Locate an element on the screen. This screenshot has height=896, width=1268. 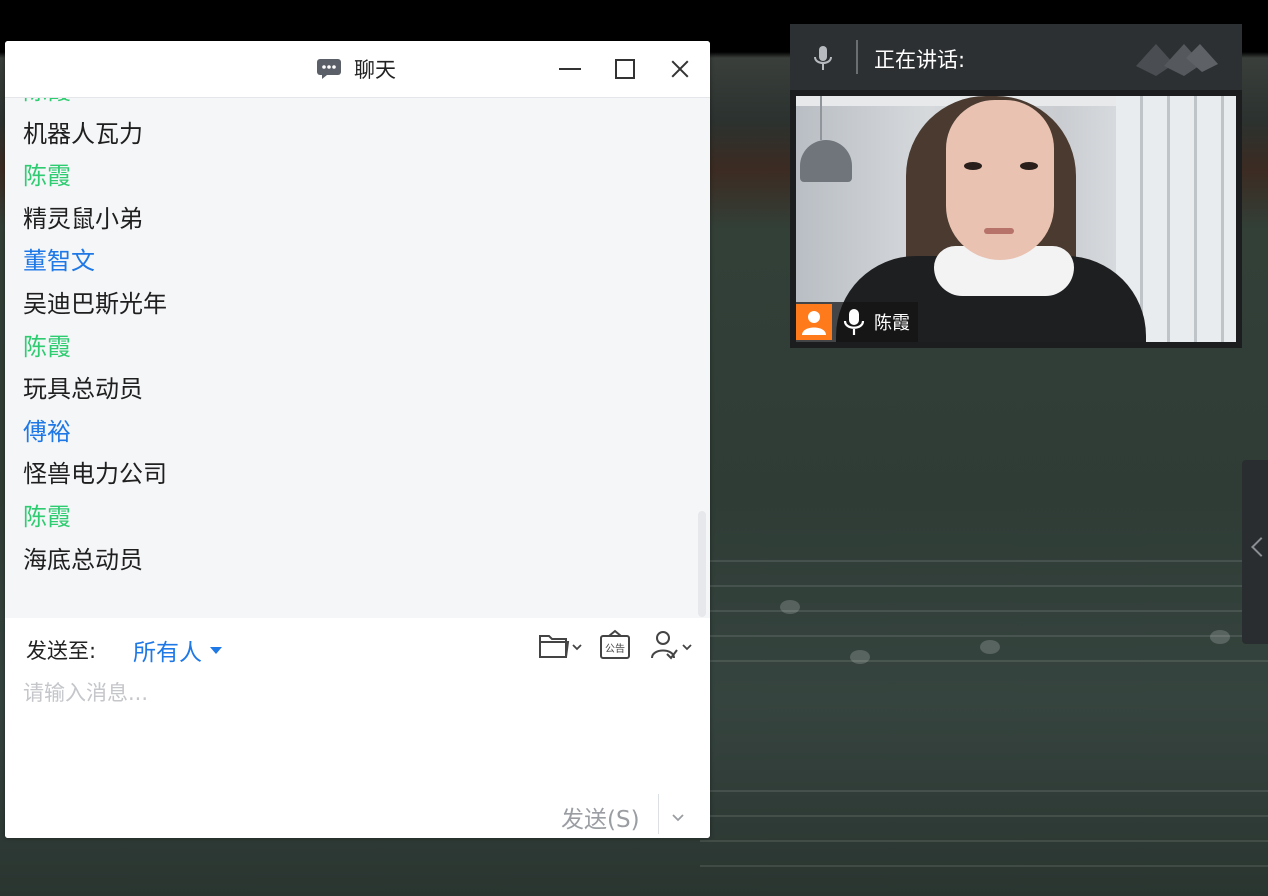
speaker-video: 陈霞 is located at coordinates (1016, 219).